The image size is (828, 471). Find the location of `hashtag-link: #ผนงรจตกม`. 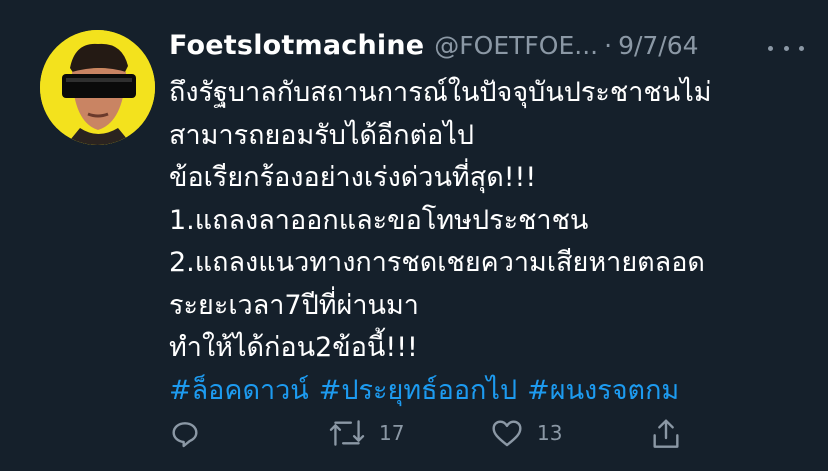

hashtag-link: #ผนงรจตกม is located at coordinates (603, 390).